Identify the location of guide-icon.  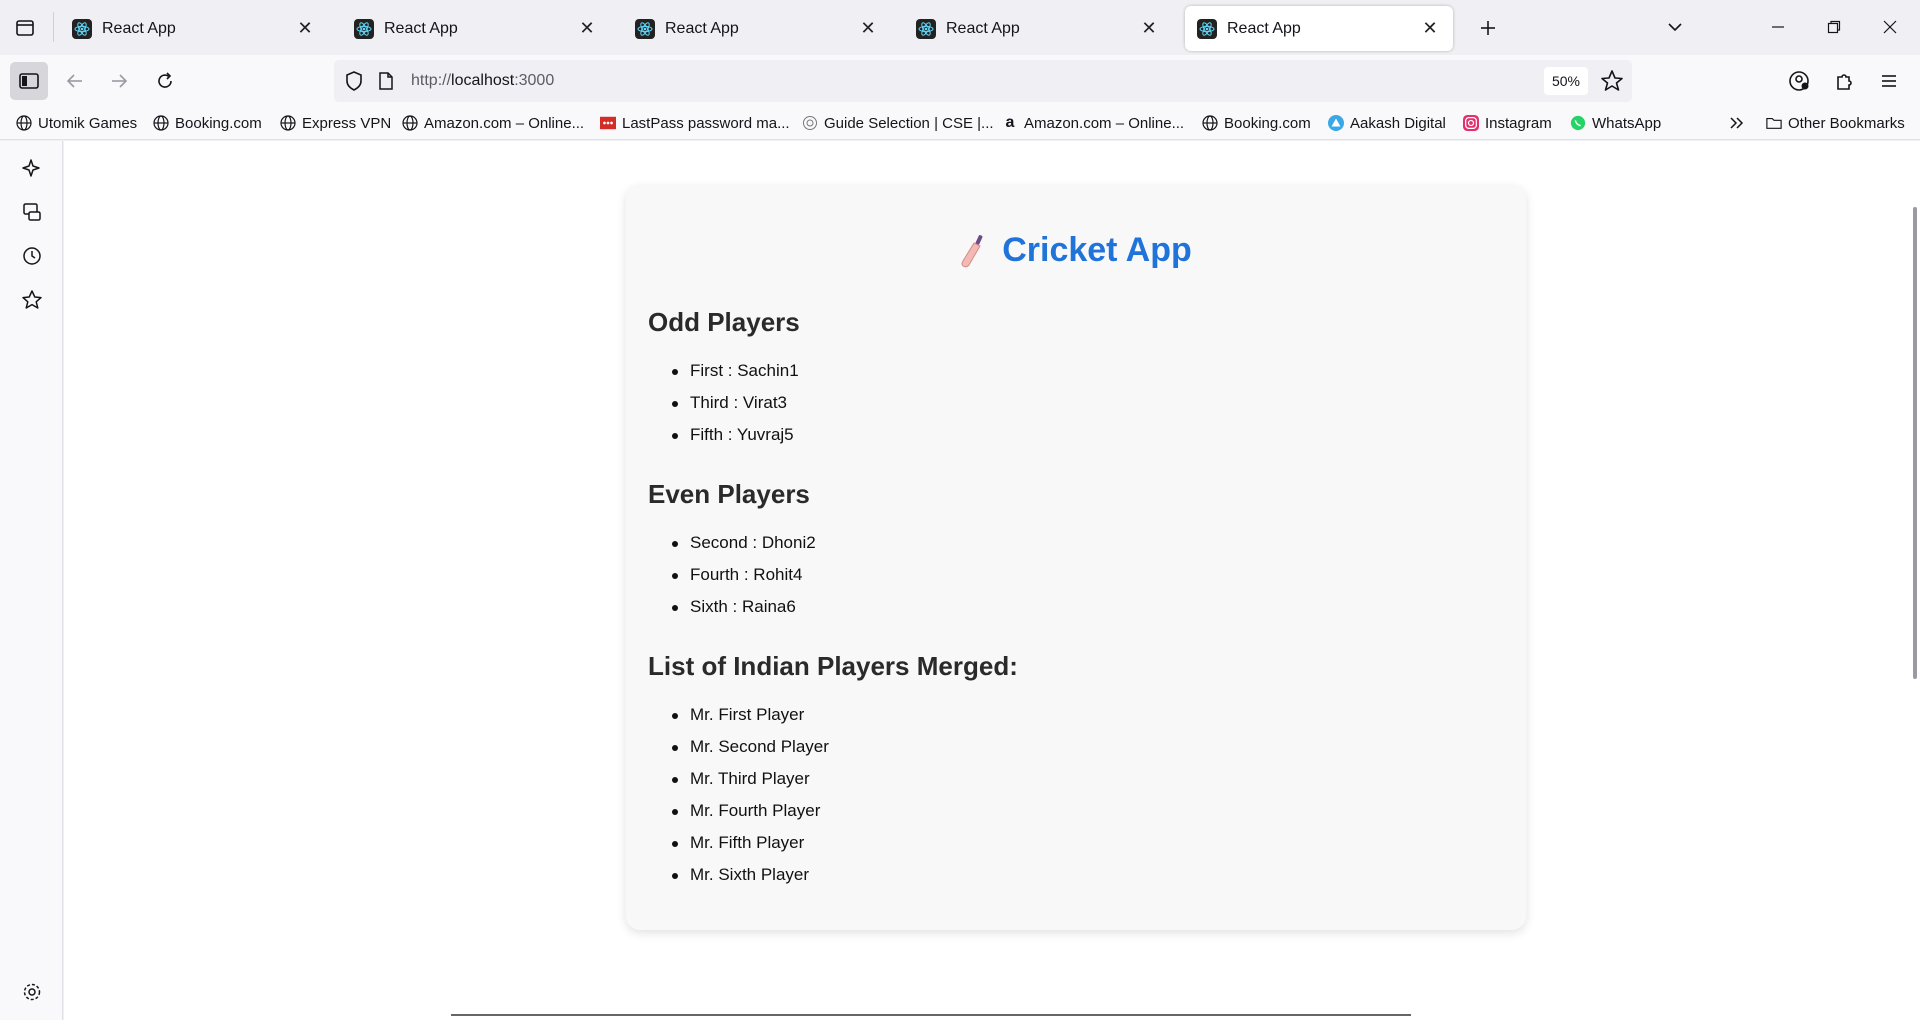
(810, 123).